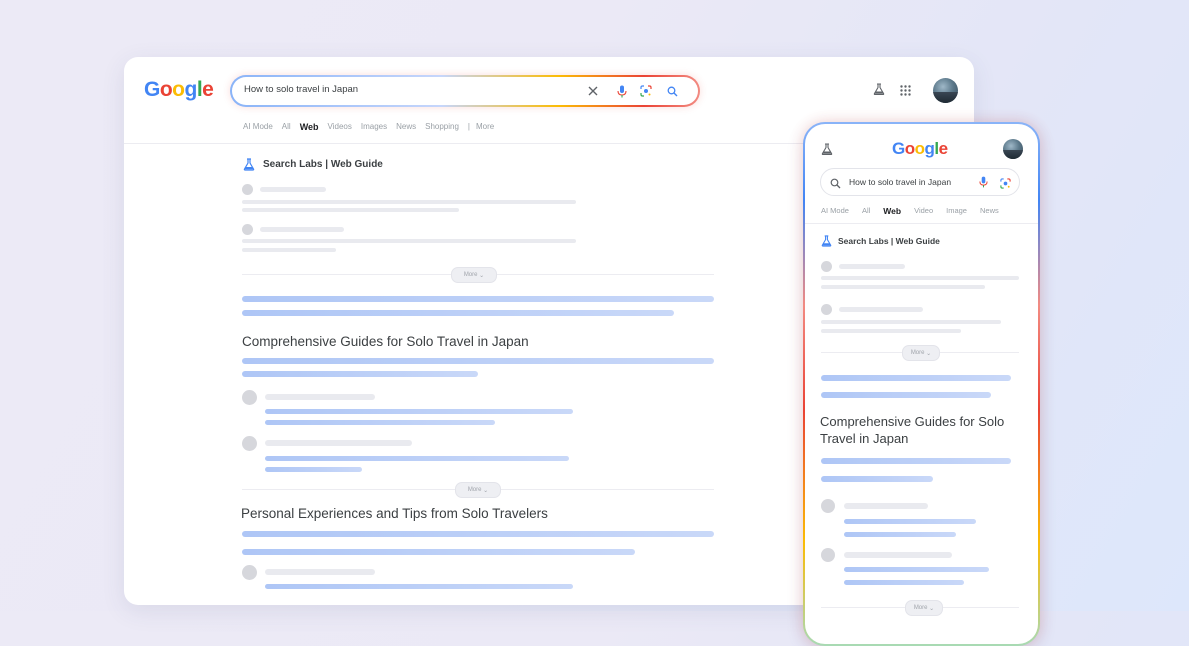  I want to click on apps-grid-icon, so click(905, 92).